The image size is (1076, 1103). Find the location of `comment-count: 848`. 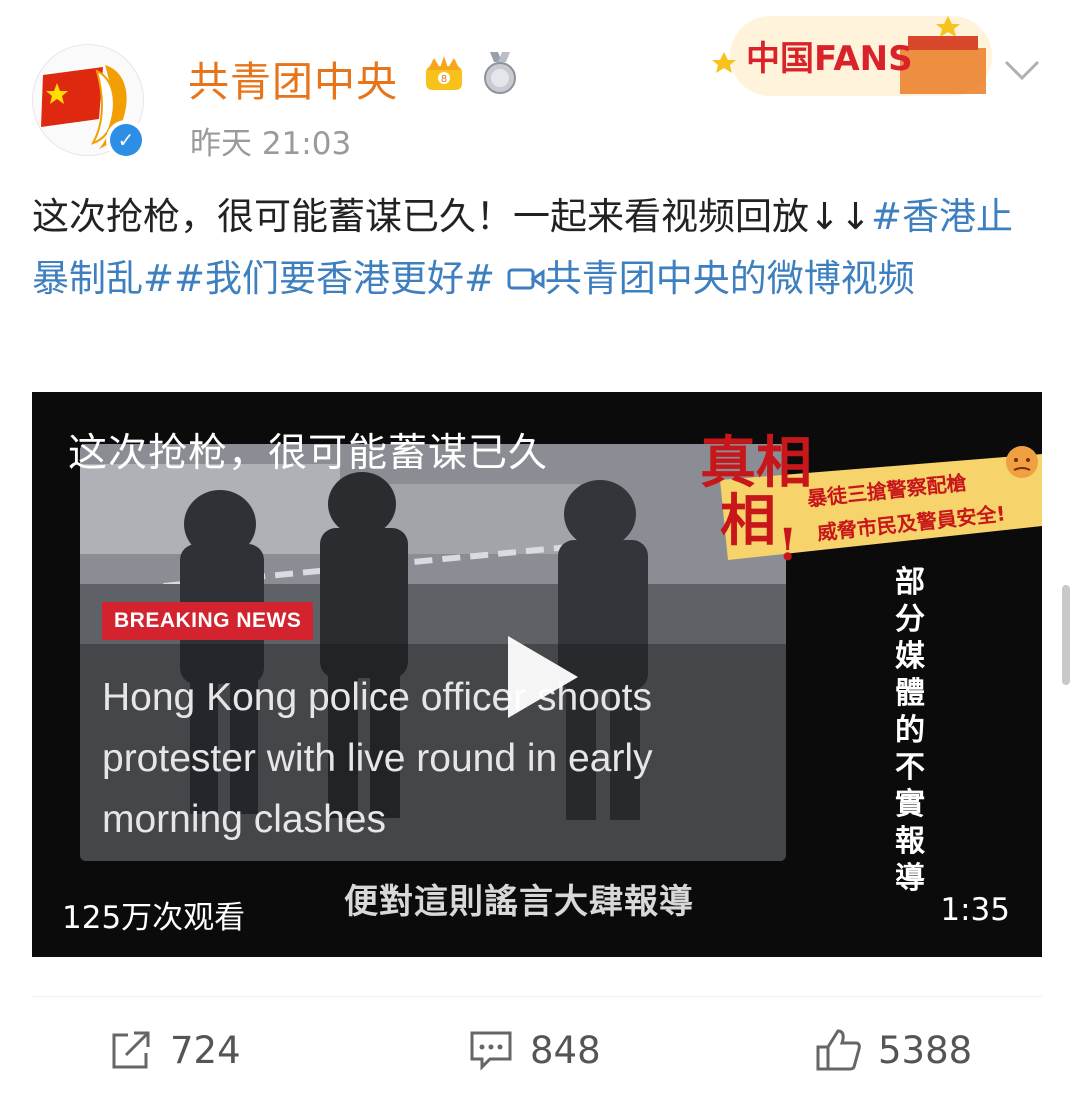

comment-count: 848 is located at coordinates (565, 1050).